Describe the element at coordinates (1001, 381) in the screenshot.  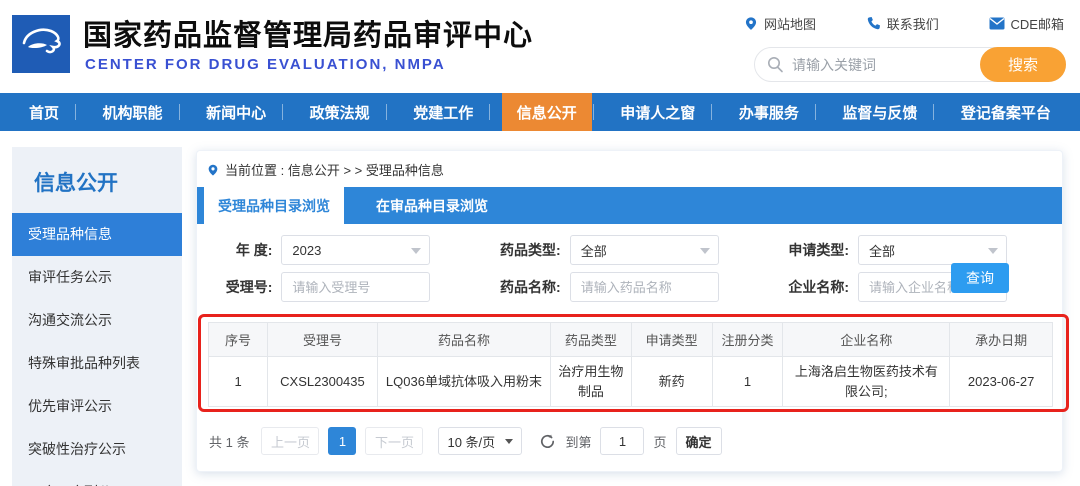
I see `cell-date: 2023-06-27` at that location.